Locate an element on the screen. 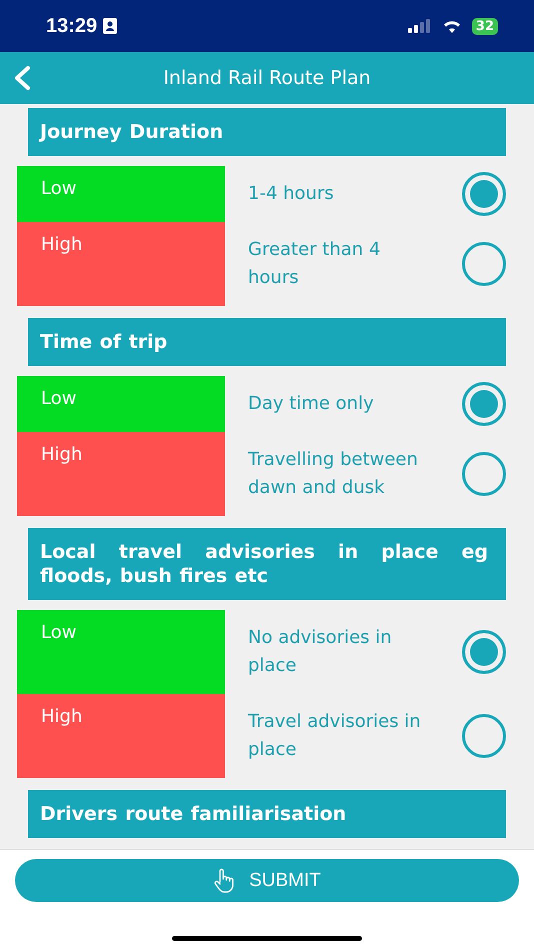  screen-title: Inland Rail Route Plan is located at coordinates (267, 78).